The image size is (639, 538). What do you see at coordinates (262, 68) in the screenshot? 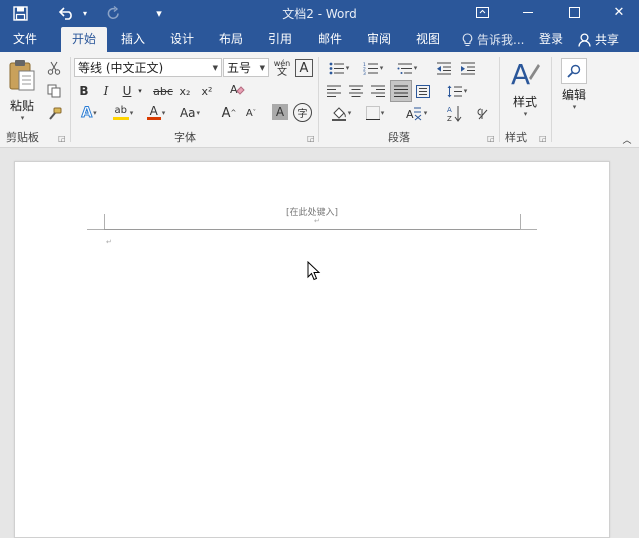
I see `chevron-down-icon: ▼` at bounding box center [262, 68].